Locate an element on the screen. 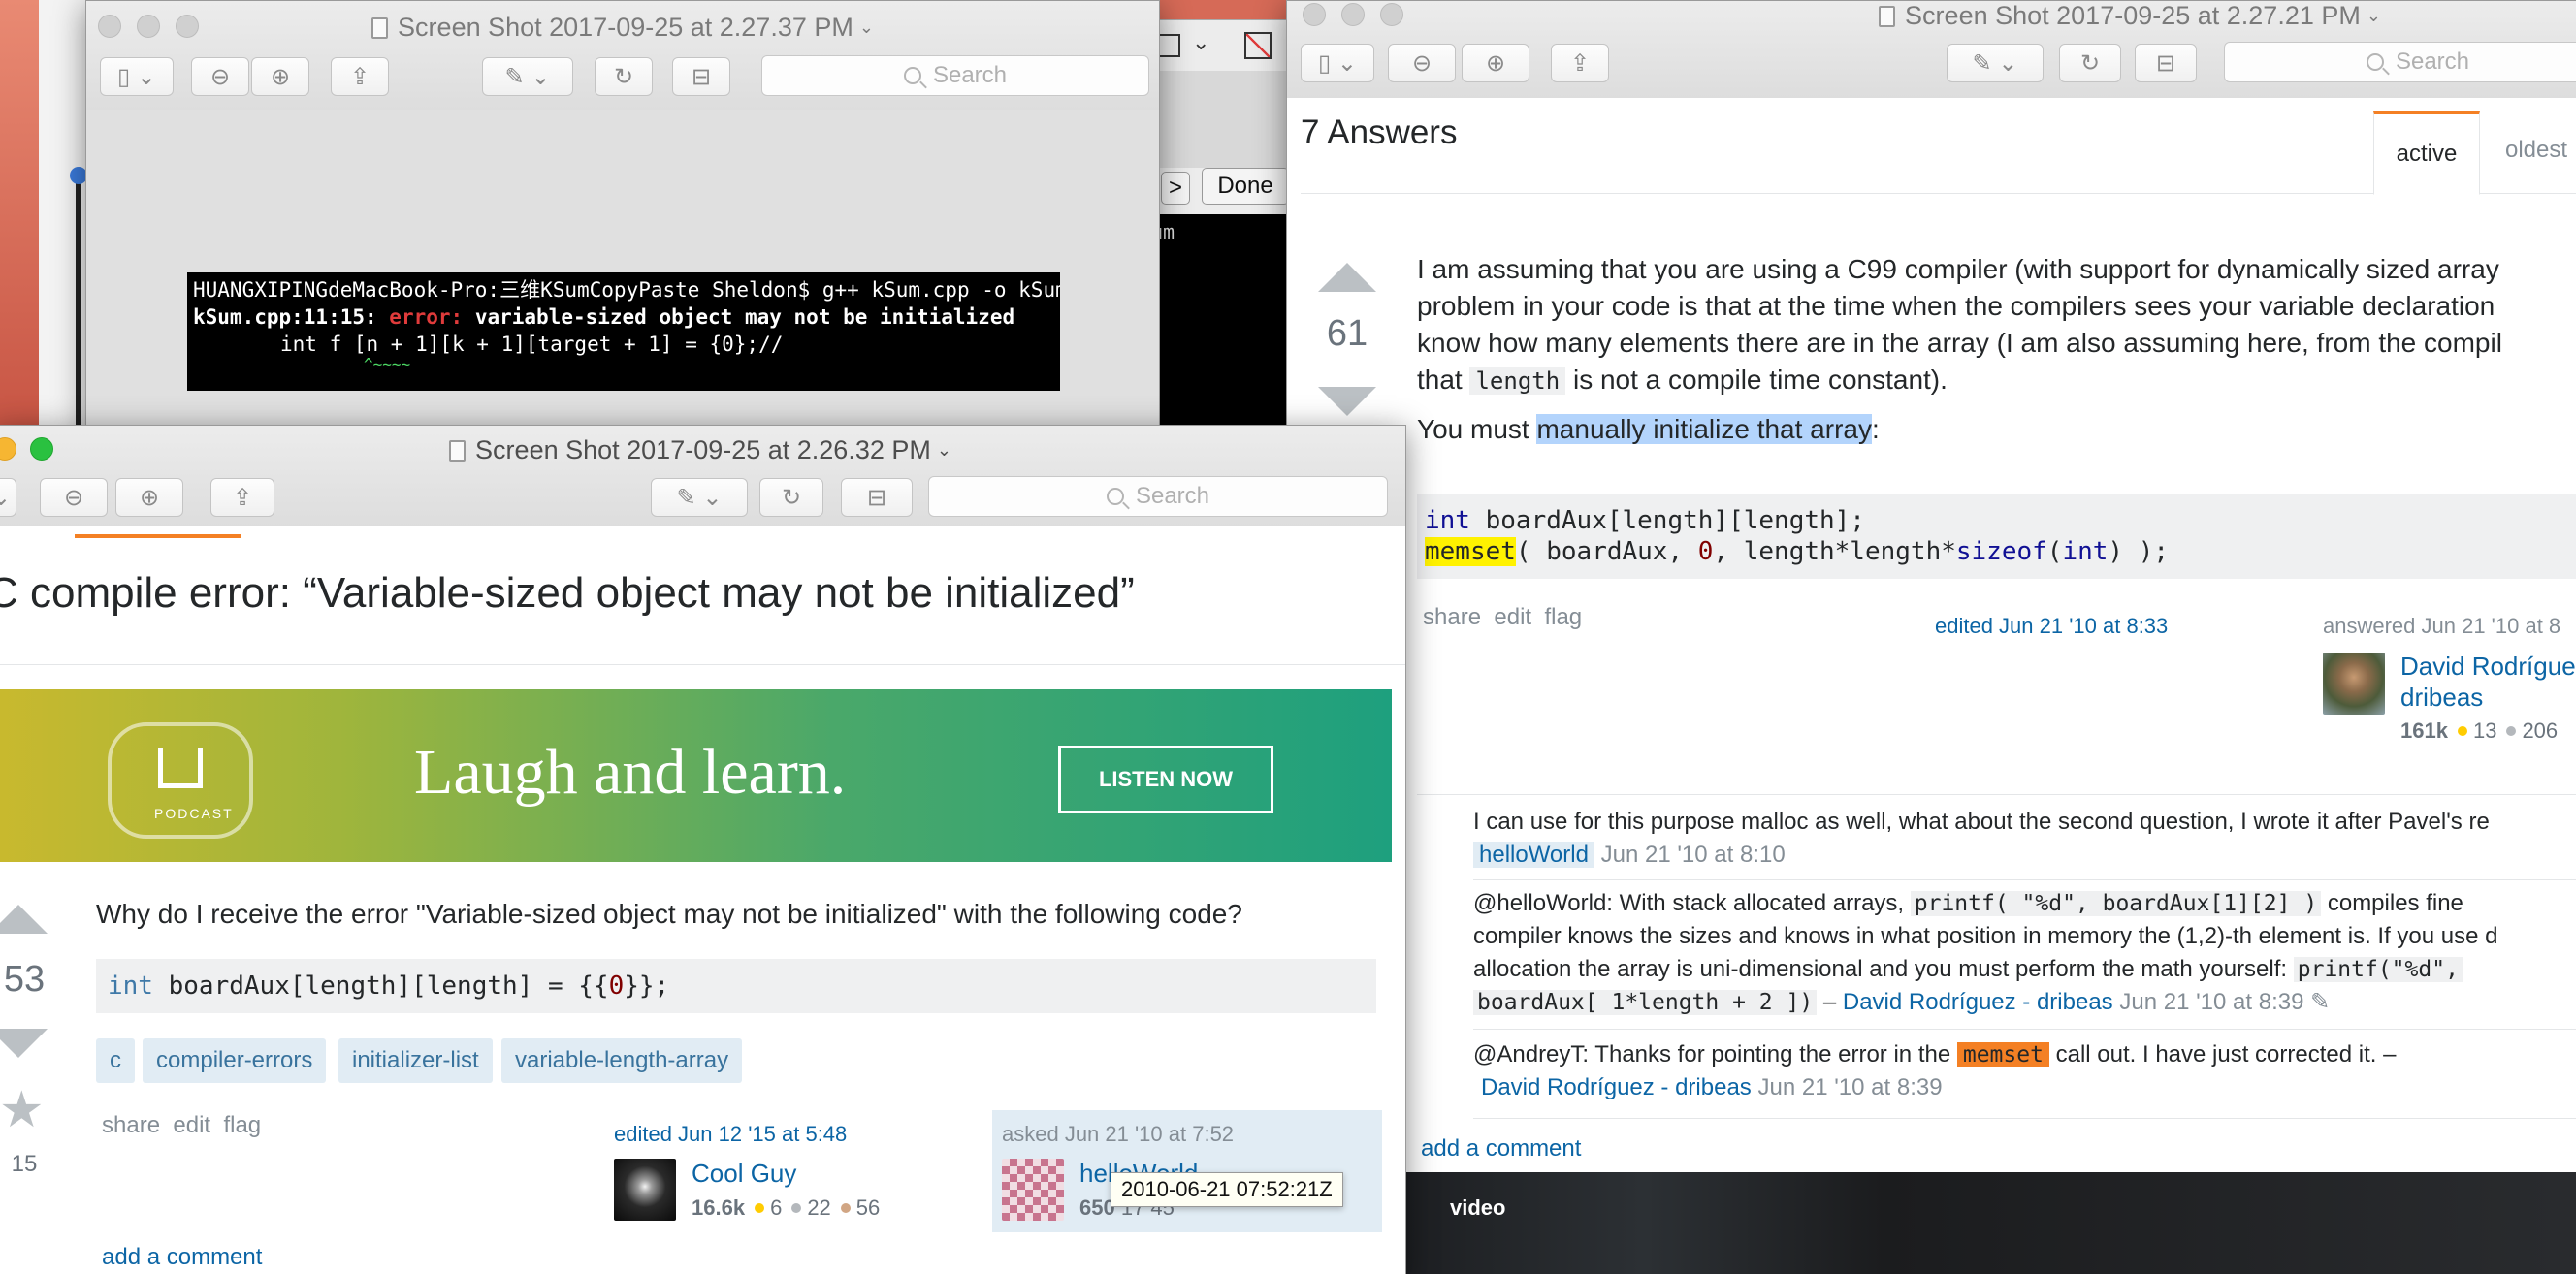 Image resolution: width=2576 pixels, height=1274 pixels. tag-initializer-list: initializer-list is located at coordinates (415, 1060).